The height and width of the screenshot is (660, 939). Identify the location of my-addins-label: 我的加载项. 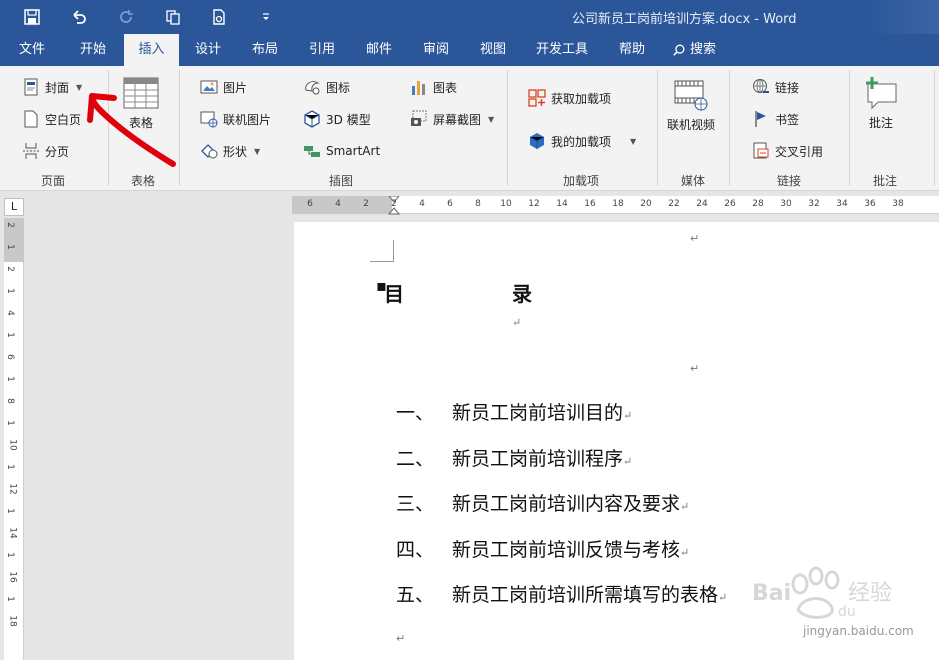
(581, 141).